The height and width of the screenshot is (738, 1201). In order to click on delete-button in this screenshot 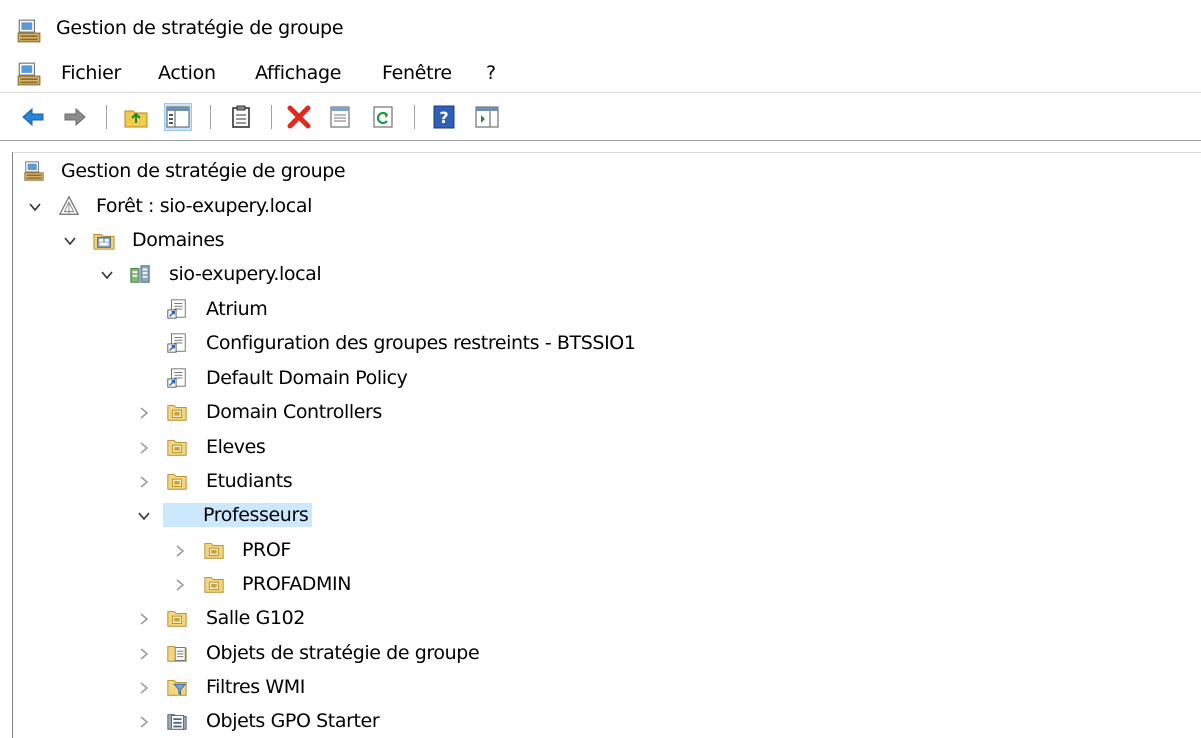, I will do `click(299, 117)`.